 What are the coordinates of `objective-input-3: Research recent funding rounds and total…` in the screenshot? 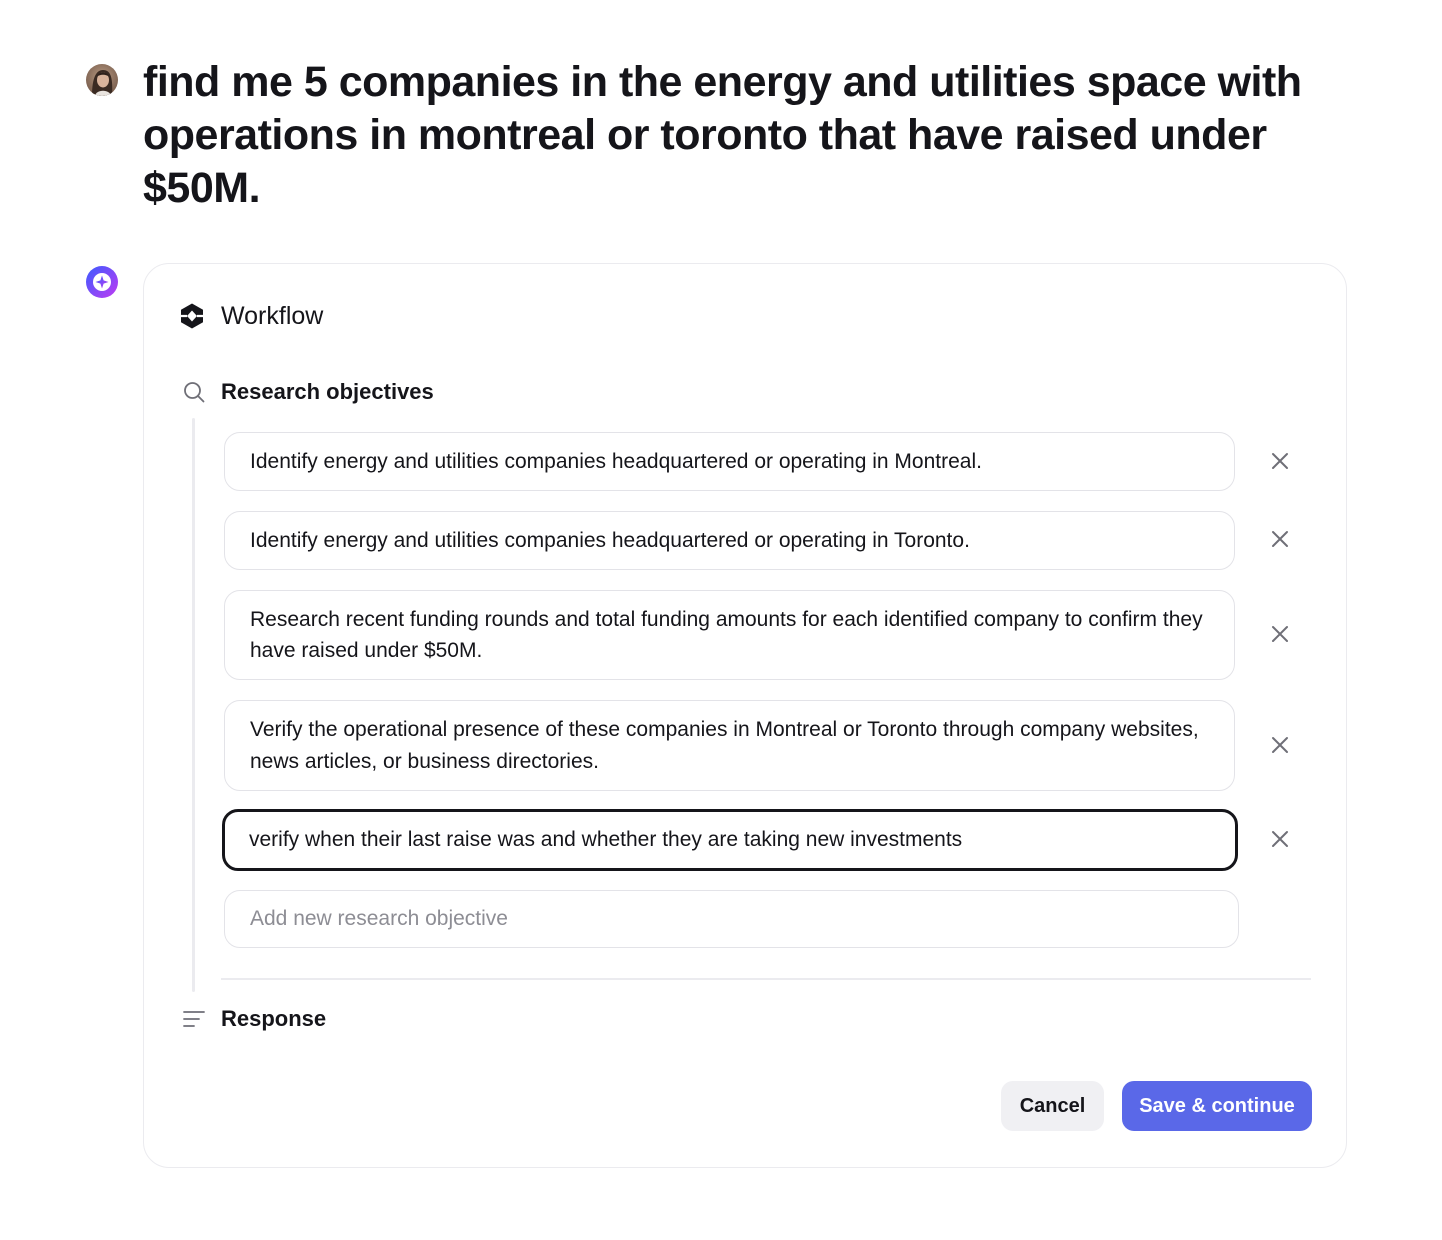 It's located at (729, 635).